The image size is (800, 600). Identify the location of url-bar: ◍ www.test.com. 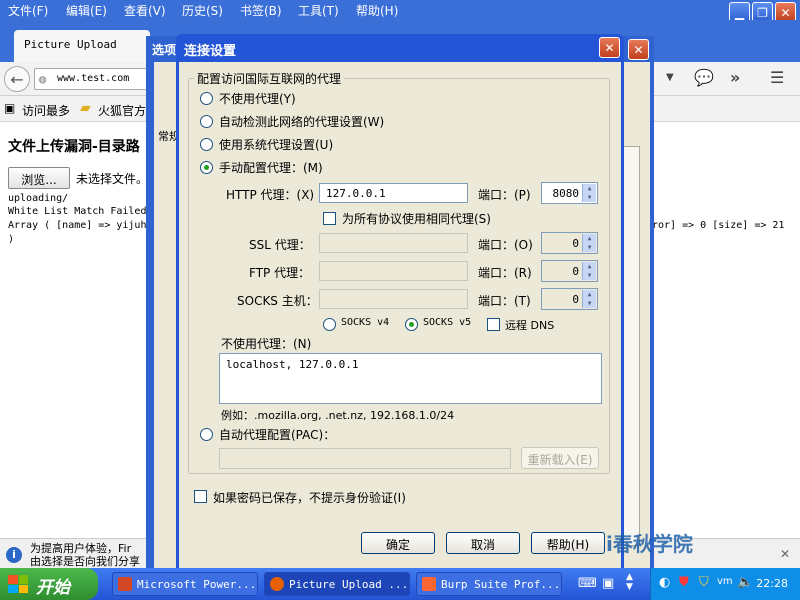
(93, 79).